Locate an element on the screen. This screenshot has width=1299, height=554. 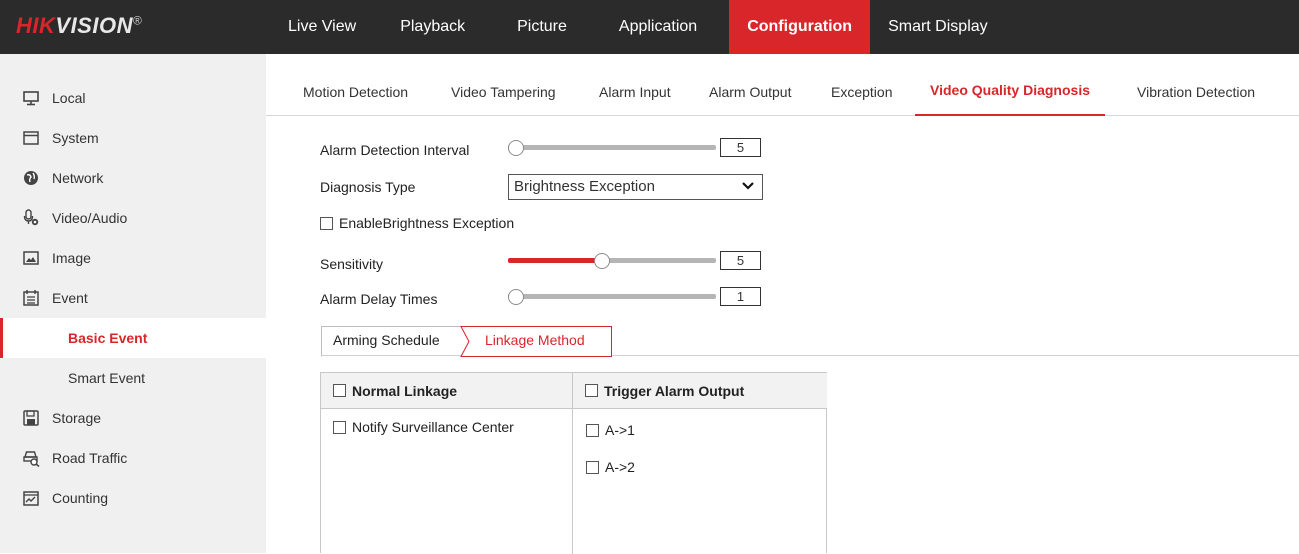
alarm-delay-label: Alarm Delay Times is located at coordinates (379, 299).